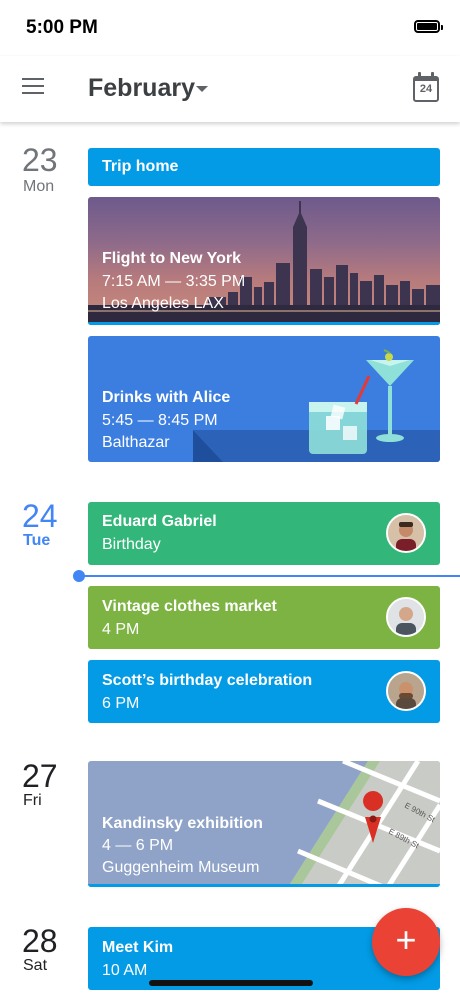 The width and height of the screenshot is (460, 996). I want to click on event-title: Scott’s birthday celebration, so click(207, 680).